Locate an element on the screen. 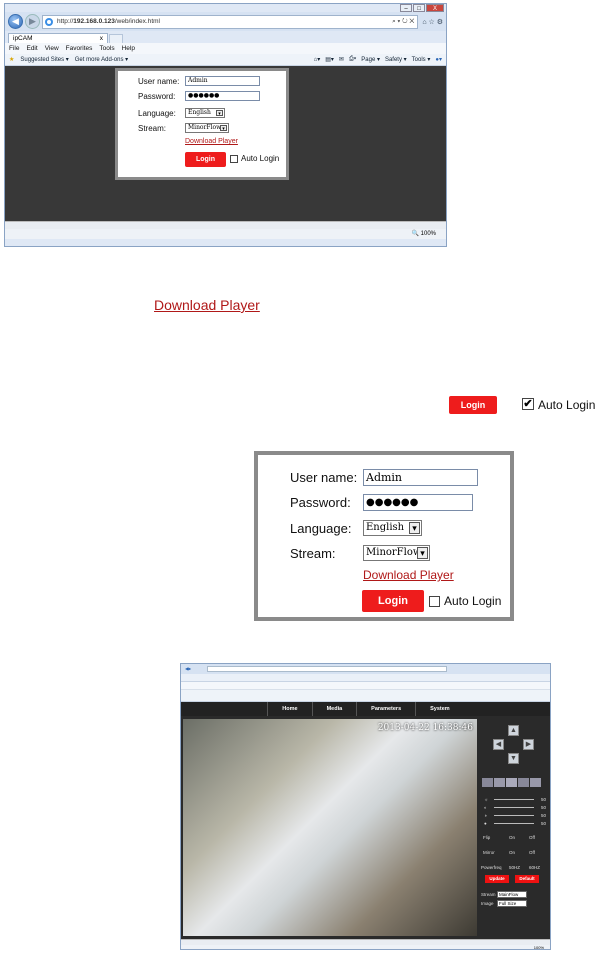 Image resolution: width=598 pixels, height=953 pixels. ptz-right-button: ▶ is located at coordinates (528, 744).